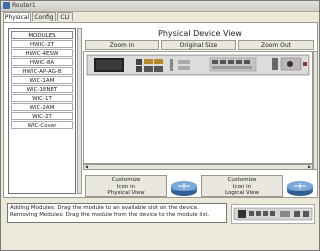  I want to click on module-item: WIC-1T, so click(42, 98).